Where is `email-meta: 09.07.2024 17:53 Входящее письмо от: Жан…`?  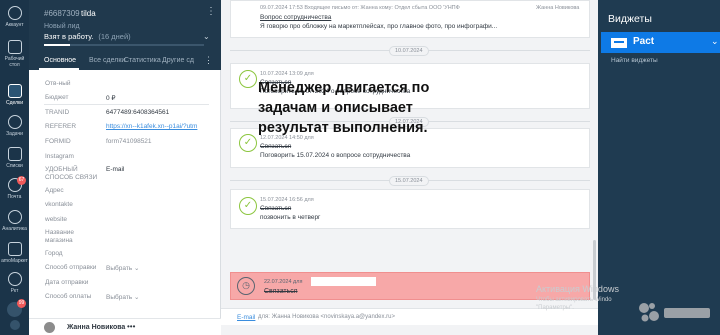 email-meta: 09.07.2024 17:53 Входящее письмо от: Жан… is located at coordinates (360, 8).